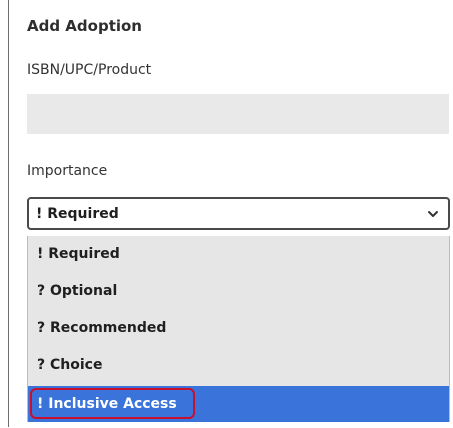  What do you see at coordinates (70, 365) in the screenshot?
I see `option-label: ? Choice` at bounding box center [70, 365].